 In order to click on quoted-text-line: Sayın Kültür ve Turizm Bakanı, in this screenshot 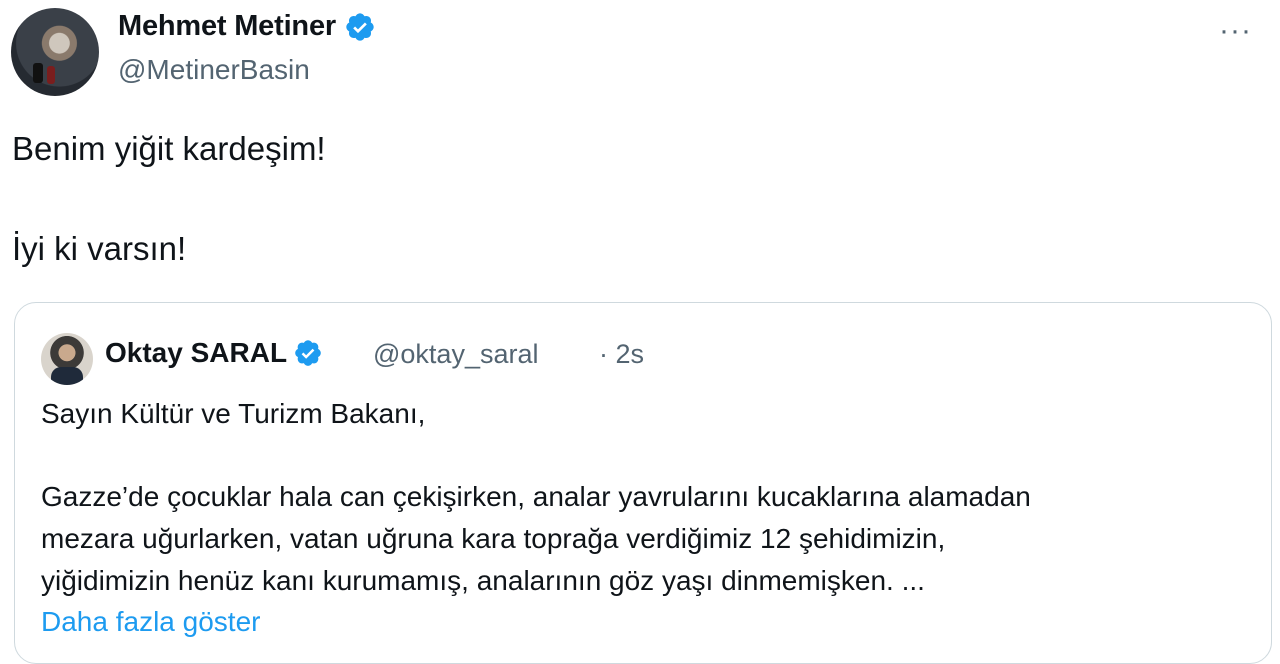, I will do `click(233, 413)`.